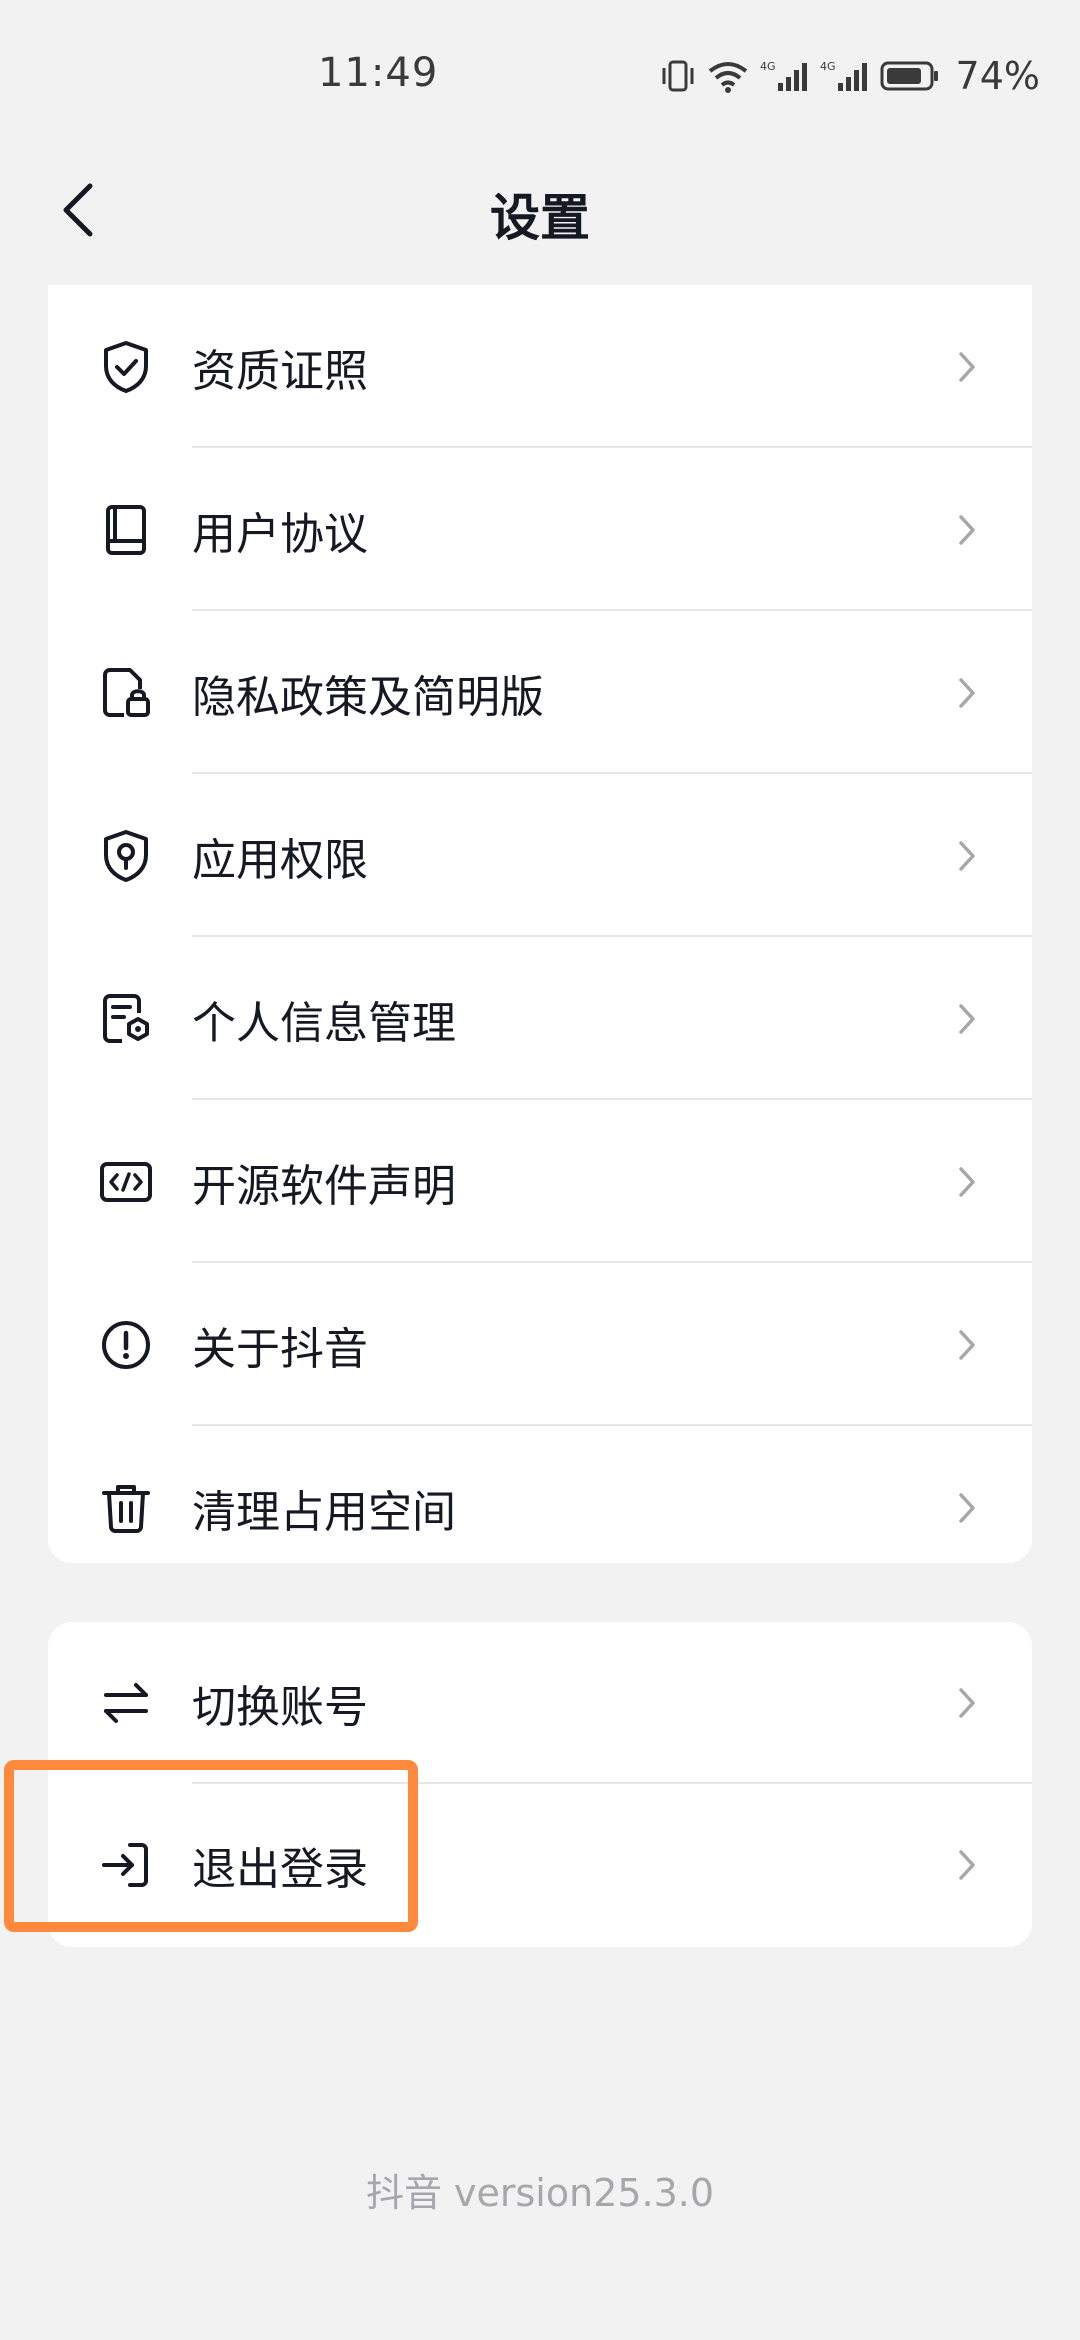 Image resolution: width=1080 pixels, height=2340 pixels. Describe the element at coordinates (126, 1345) in the screenshot. I see `info-circle-icon` at that location.